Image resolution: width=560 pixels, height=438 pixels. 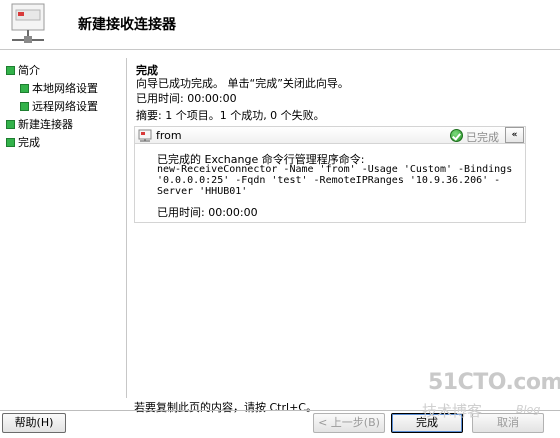 I want to click on nav-step-label: 简介, so click(x=29, y=70).